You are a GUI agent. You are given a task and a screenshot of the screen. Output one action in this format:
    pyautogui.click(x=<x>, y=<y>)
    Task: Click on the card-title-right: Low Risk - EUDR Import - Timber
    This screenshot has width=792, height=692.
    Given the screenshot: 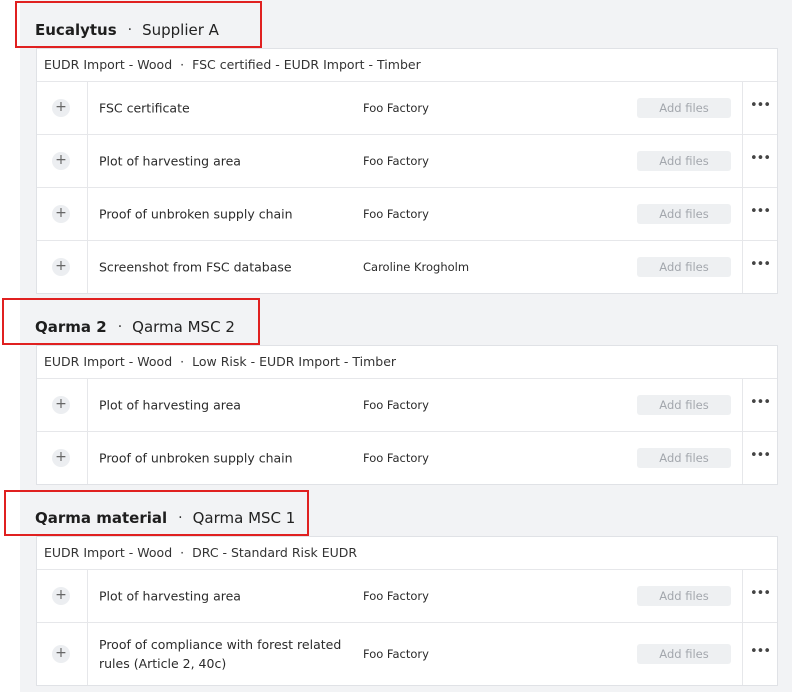 What is the action you would take?
    pyautogui.click(x=294, y=361)
    